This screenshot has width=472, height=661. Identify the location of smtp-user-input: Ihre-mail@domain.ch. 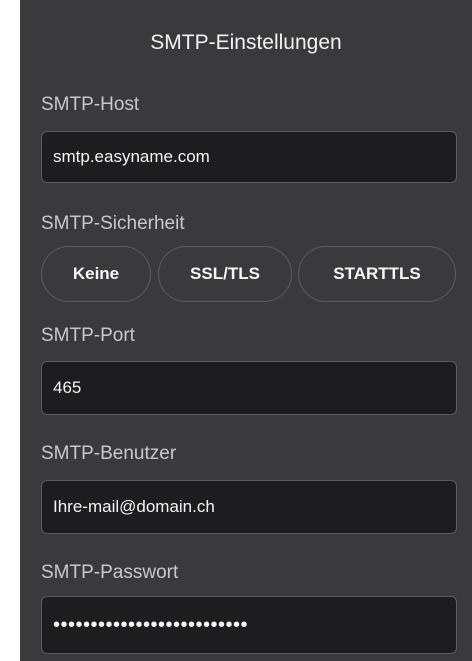
(249, 507).